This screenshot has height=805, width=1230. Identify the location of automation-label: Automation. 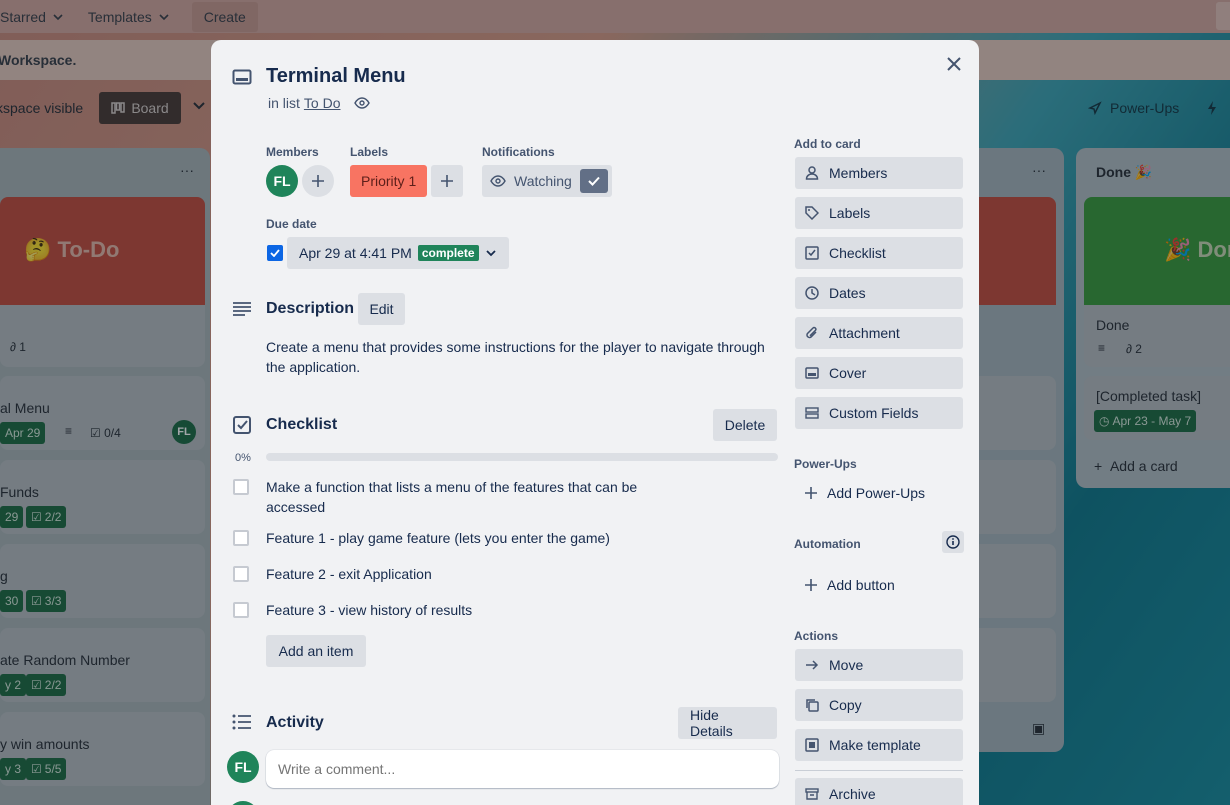
(827, 544).